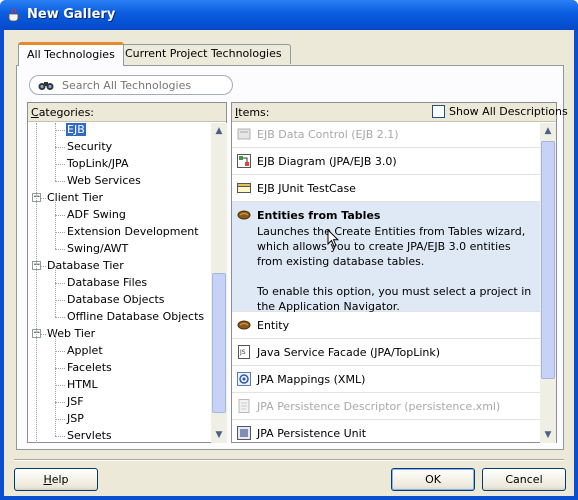 The width and height of the screenshot is (578, 500). I want to click on tab-all-technologies: All Technologies, so click(71, 54).